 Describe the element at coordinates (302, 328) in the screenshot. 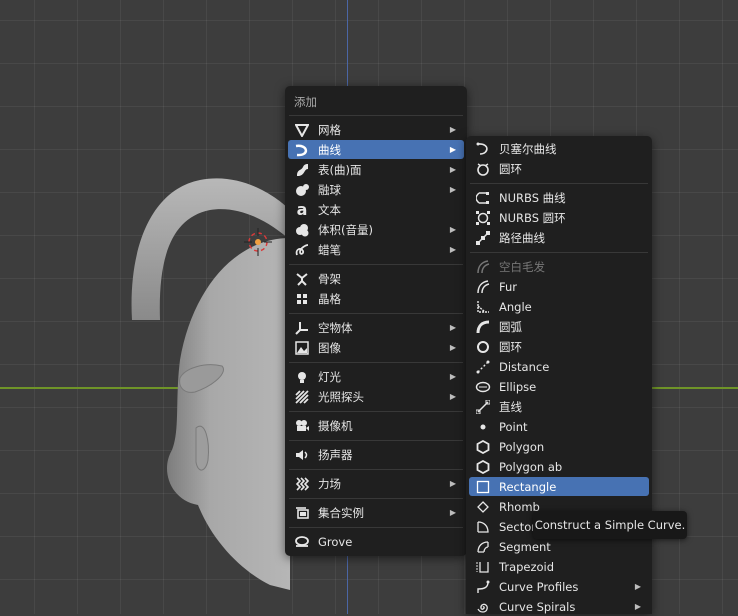

I see `empty-icon` at that location.